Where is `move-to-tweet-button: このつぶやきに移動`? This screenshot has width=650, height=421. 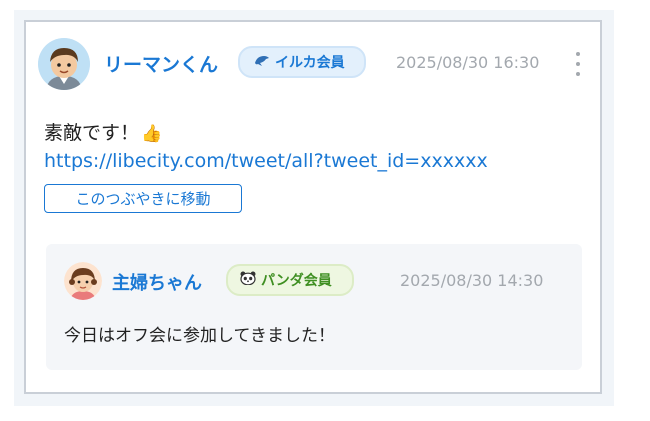 move-to-tweet-button: このつぶやきに移動 is located at coordinates (143, 198).